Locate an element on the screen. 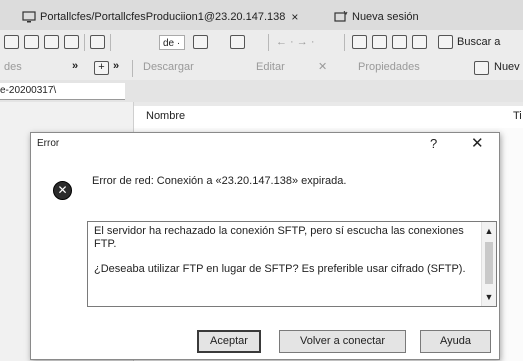 Image resolution: width=523 pixels, height=361 pixels. remote-bookmark-icon is located at coordinates (379, 42).